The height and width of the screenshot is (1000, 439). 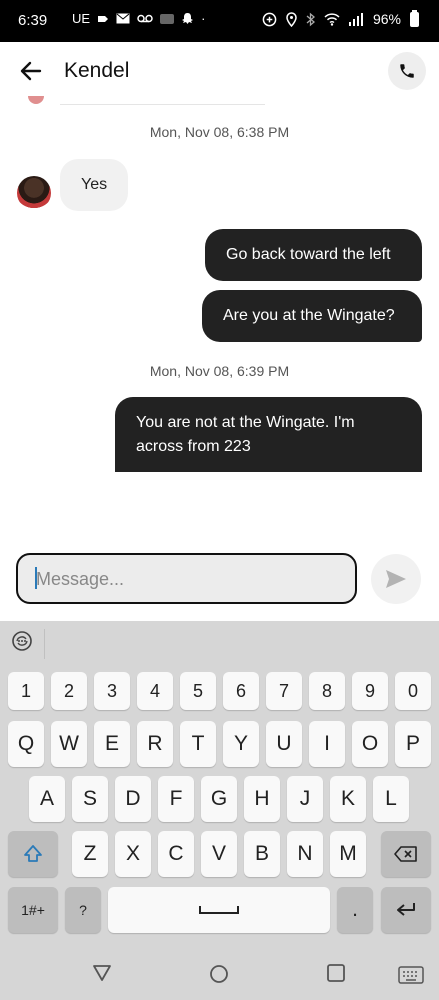 What do you see at coordinates (145, 18) in the screenshot?
I see `voicemail-icon` at bounding box center [145, 18].